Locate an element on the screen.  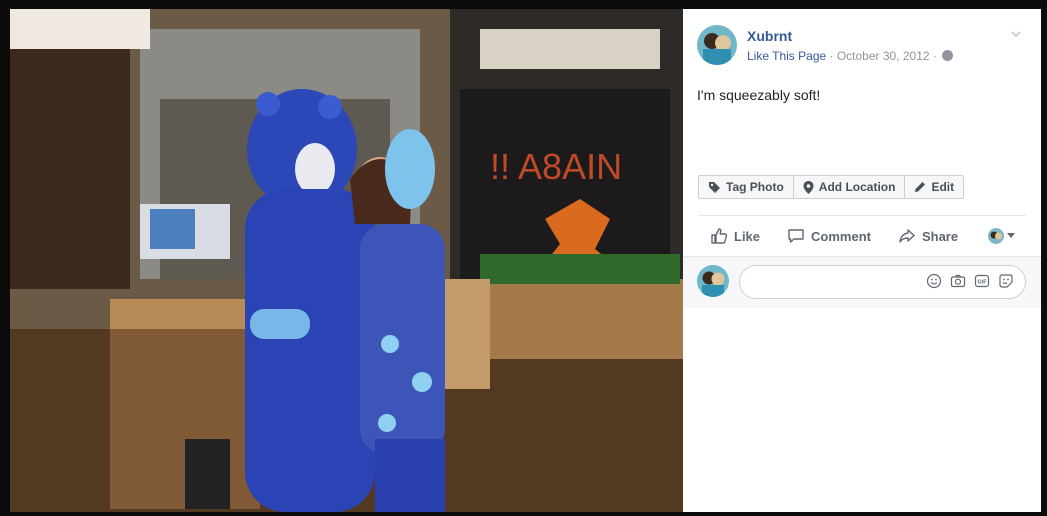
location-pin-icon is located at coordinates (808, 187).